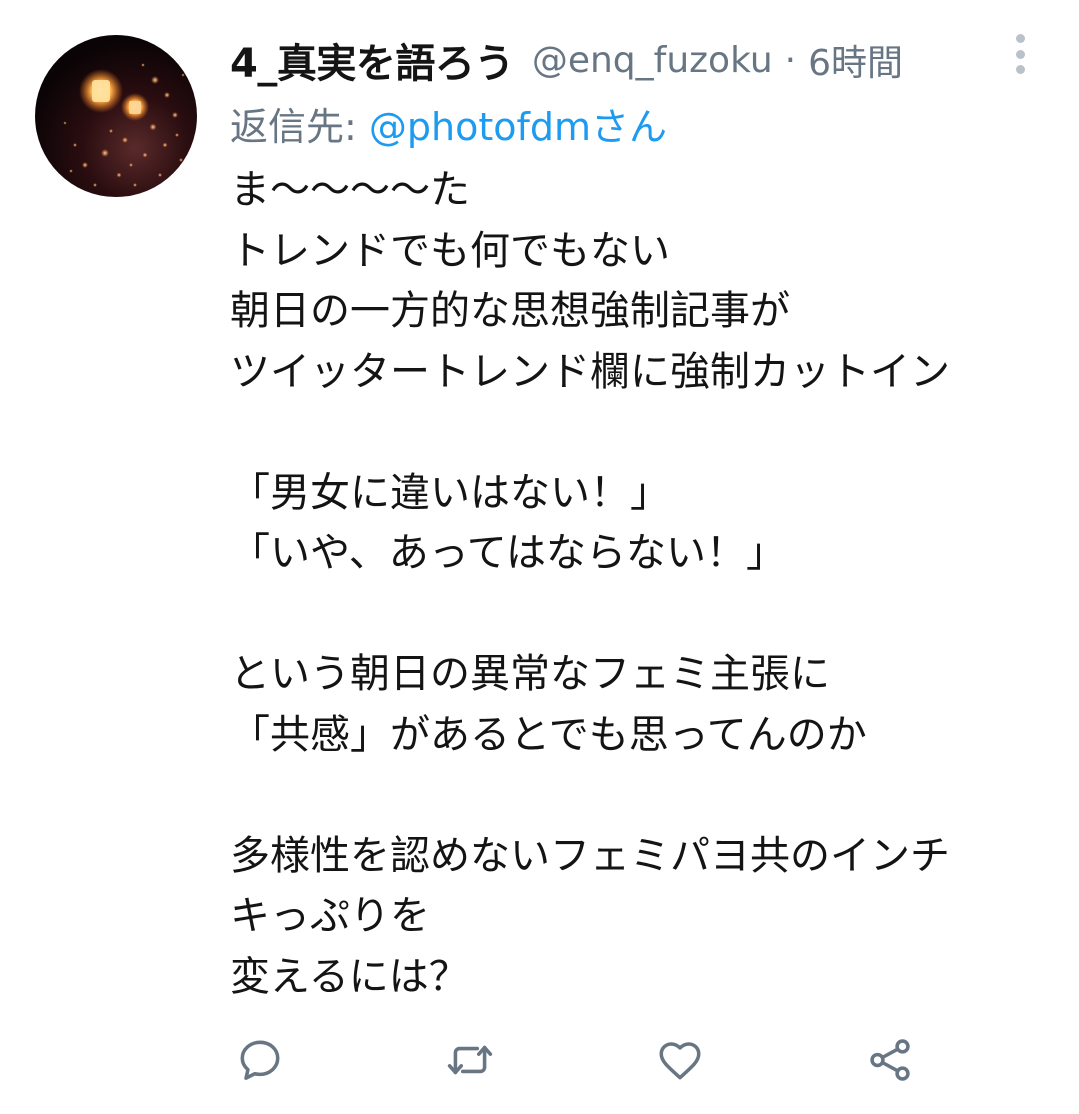 The image size is (1079, 1114). I want to click on reply-icon, so click(260, 1060).